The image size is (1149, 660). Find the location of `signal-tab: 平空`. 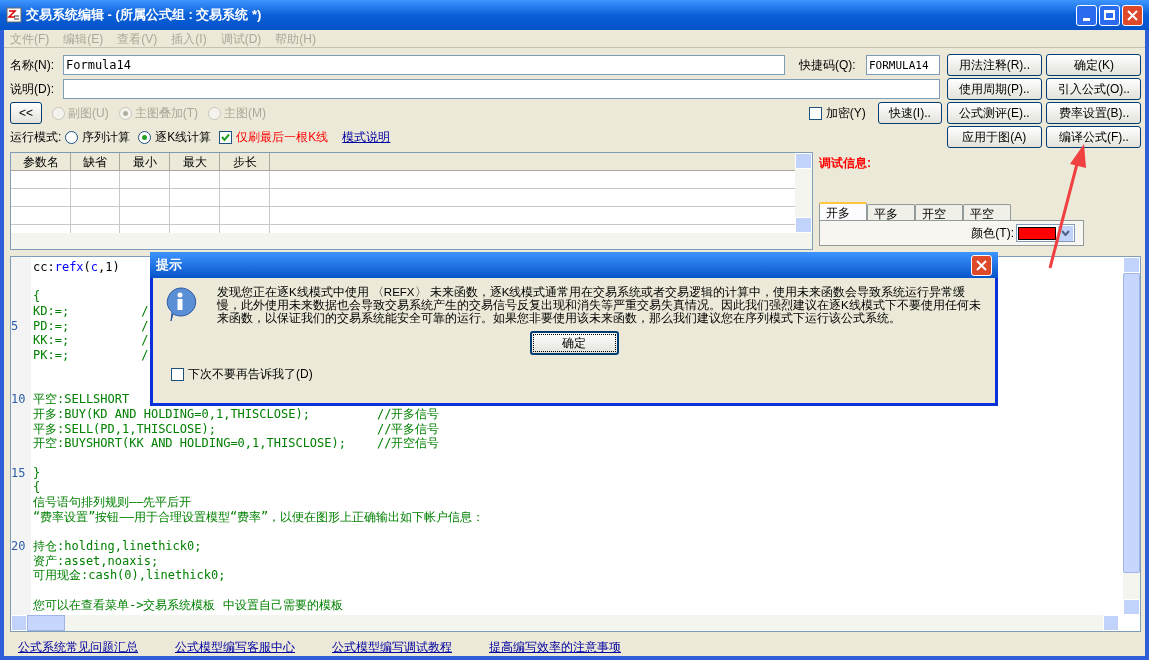

signal-tab: 平空 is located at coordinates (987, 212).